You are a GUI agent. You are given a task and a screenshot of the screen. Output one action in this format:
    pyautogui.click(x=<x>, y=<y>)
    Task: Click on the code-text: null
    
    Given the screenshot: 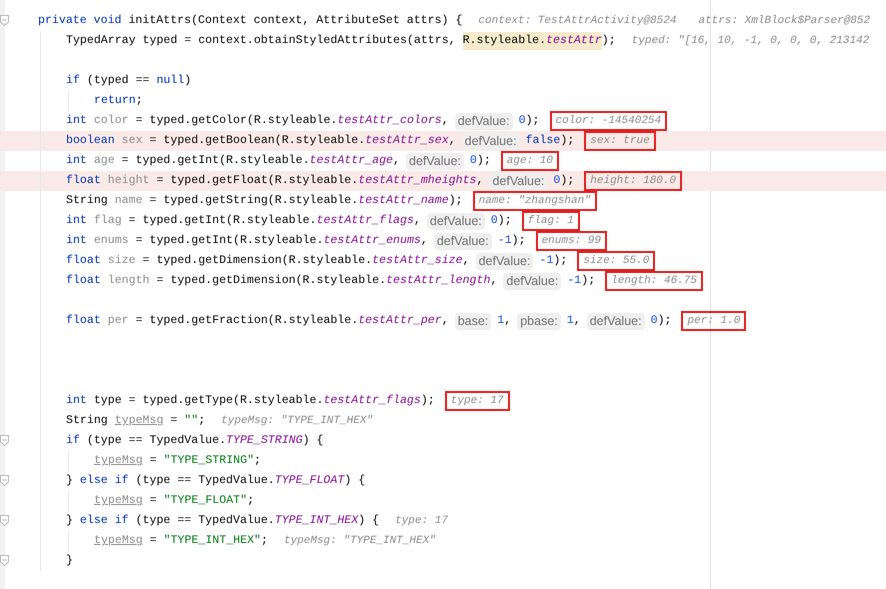 What is the action you would take?
    pyautogui.click(x=170, y=81)
    